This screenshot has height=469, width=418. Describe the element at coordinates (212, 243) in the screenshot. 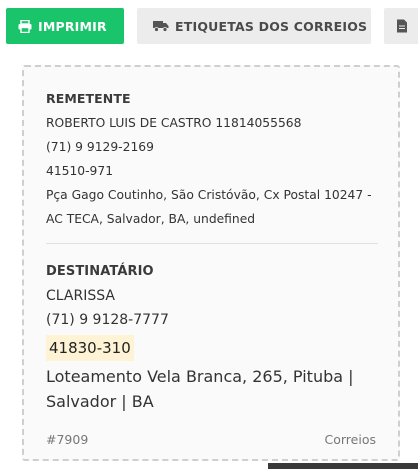

I see `section-divider` at that location.